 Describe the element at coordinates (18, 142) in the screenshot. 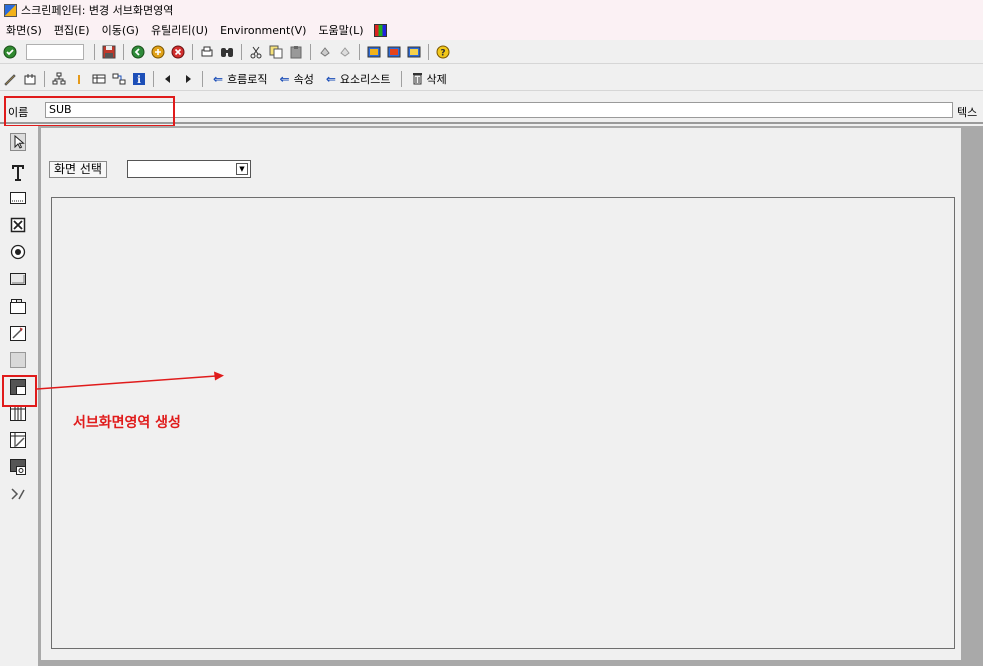

I see `select-pointer-icon` at that location.